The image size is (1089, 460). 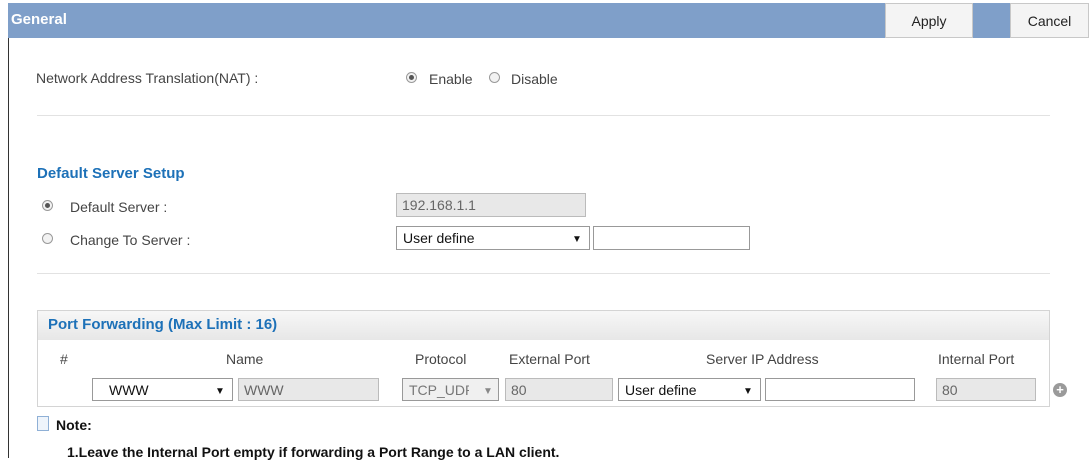 I want to click on column-header-external-port: External Port, so click(x=549, y=359).